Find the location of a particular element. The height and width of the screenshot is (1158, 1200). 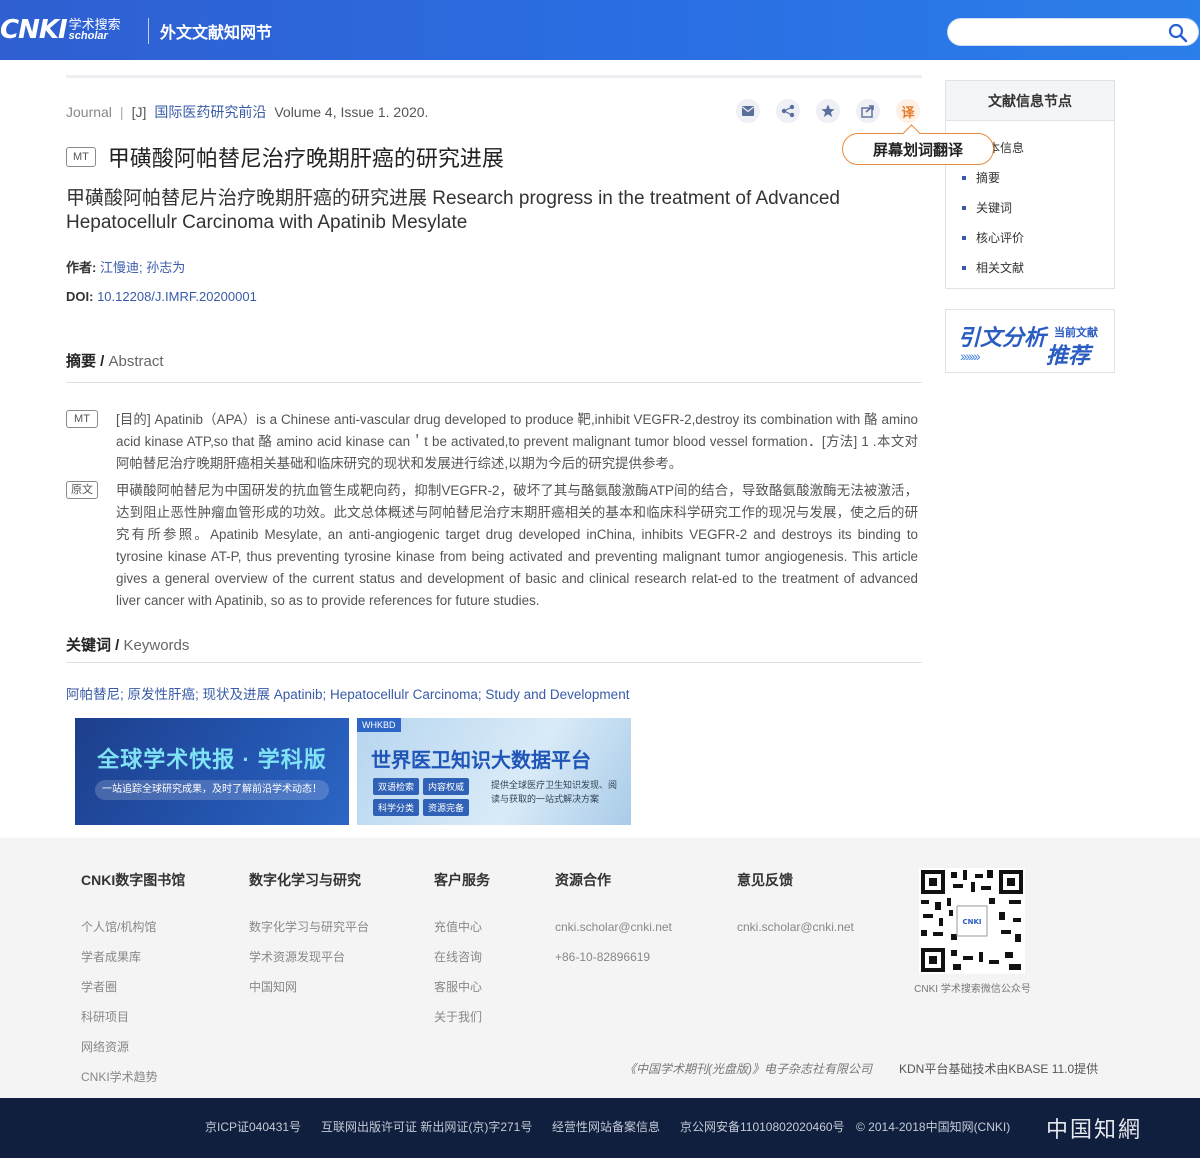

footer-link: 在线咨询 is located at coordinates (462, 957).